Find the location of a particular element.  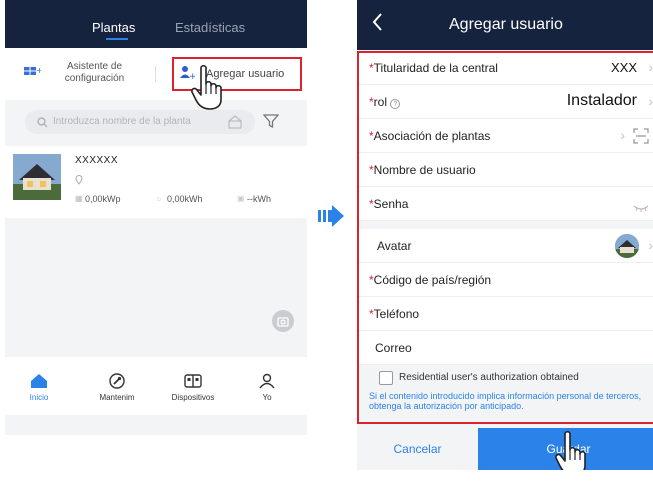

wizard-icon: + is located at coordinates (33, 74).